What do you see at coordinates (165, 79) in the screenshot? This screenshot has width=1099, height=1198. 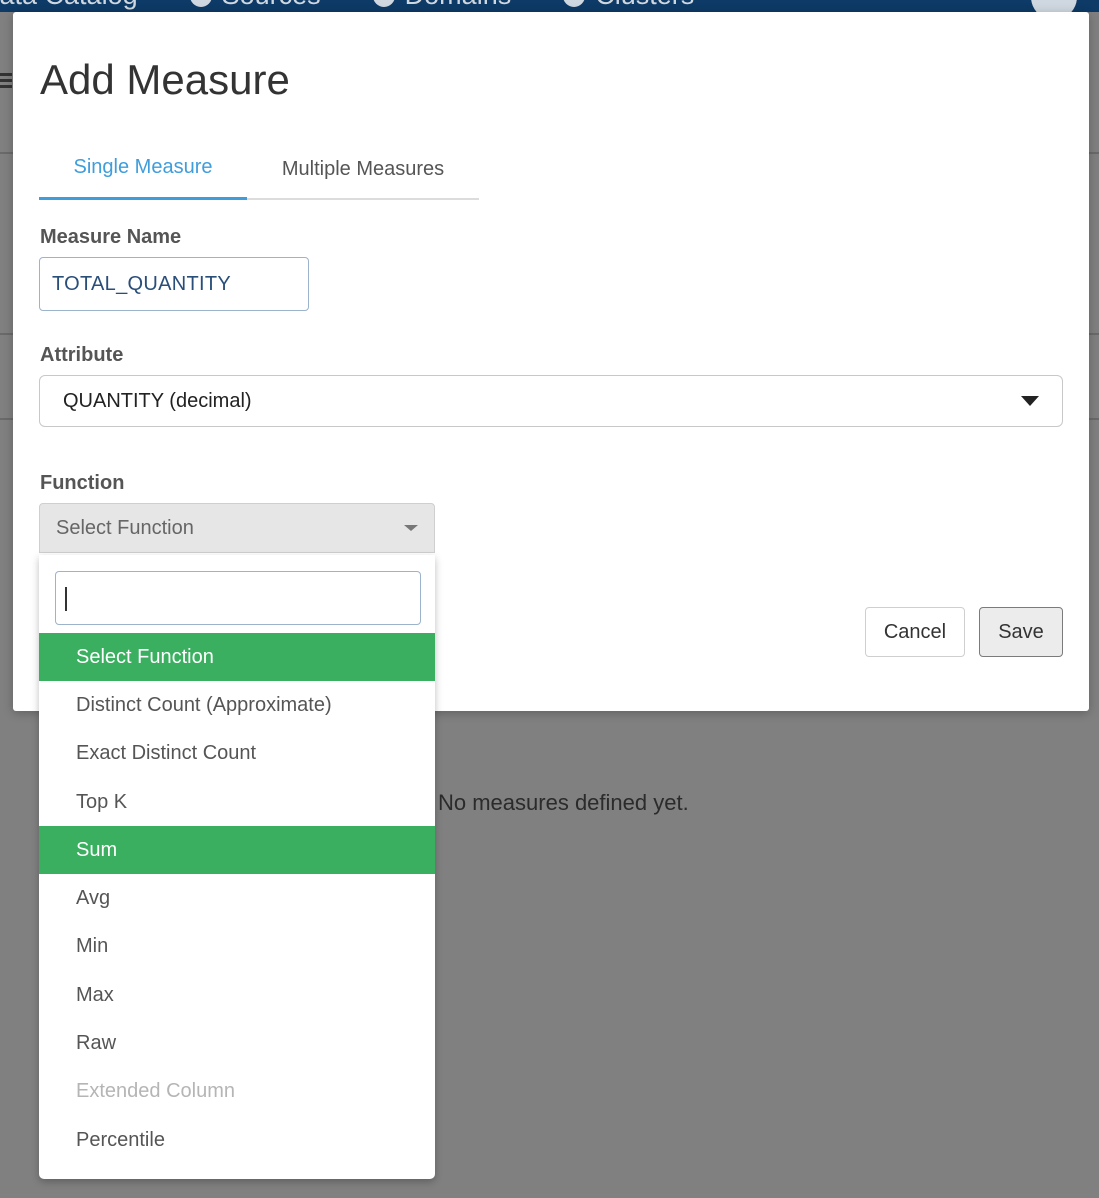 I see `modal-title: Add Measure` at bounding box center [165, 79].